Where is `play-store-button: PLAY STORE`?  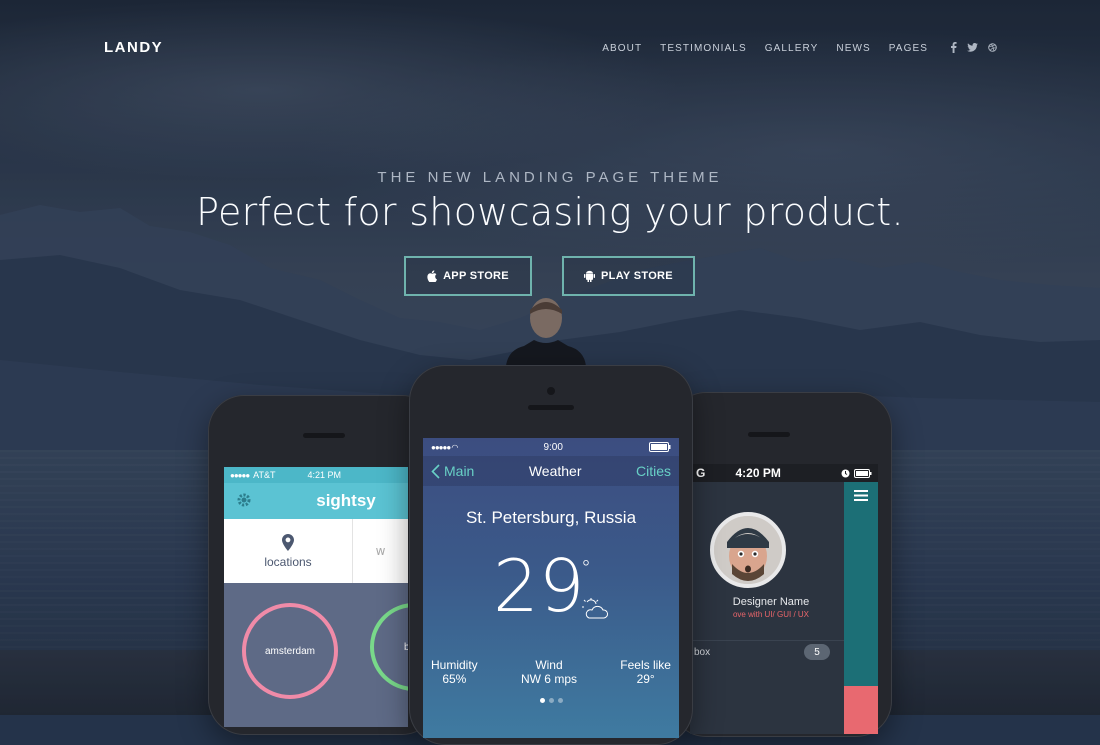
play-store-button: PLAY STORE is located at coordinates (628, 276).